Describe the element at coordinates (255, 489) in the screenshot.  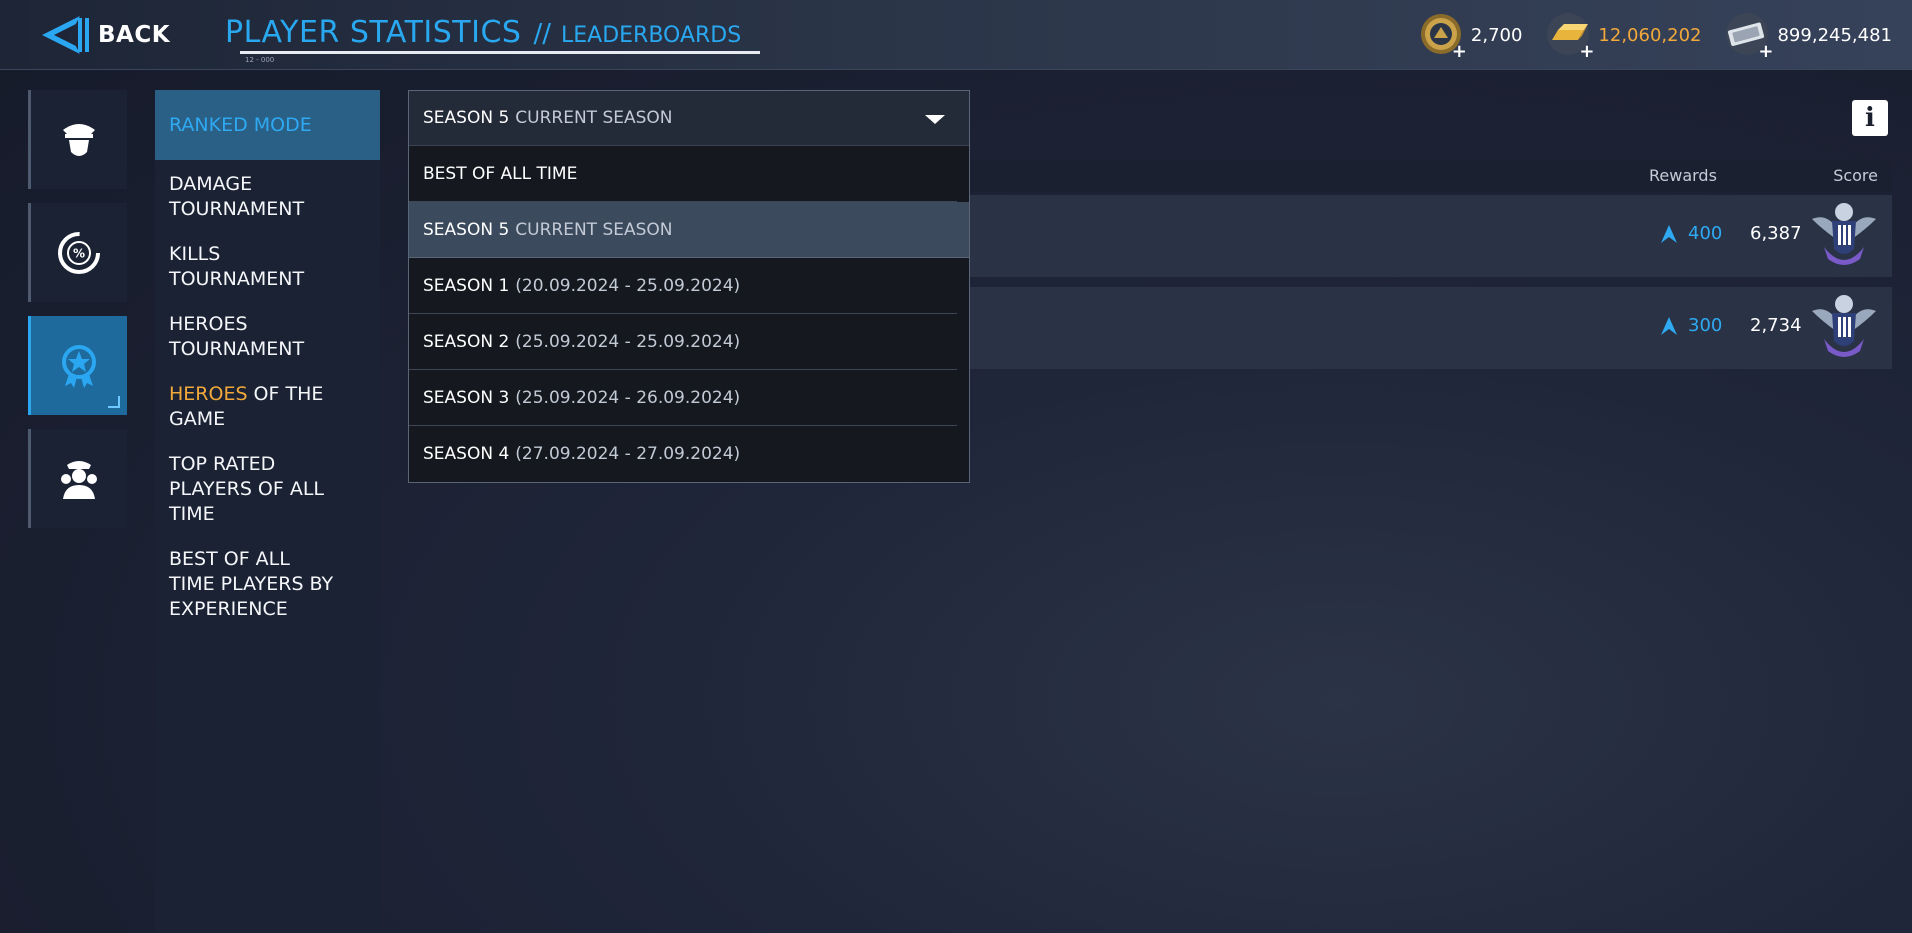
I see `mode-top-rated: TOP RATED PLAYERS OF ALL TIME` at that location.